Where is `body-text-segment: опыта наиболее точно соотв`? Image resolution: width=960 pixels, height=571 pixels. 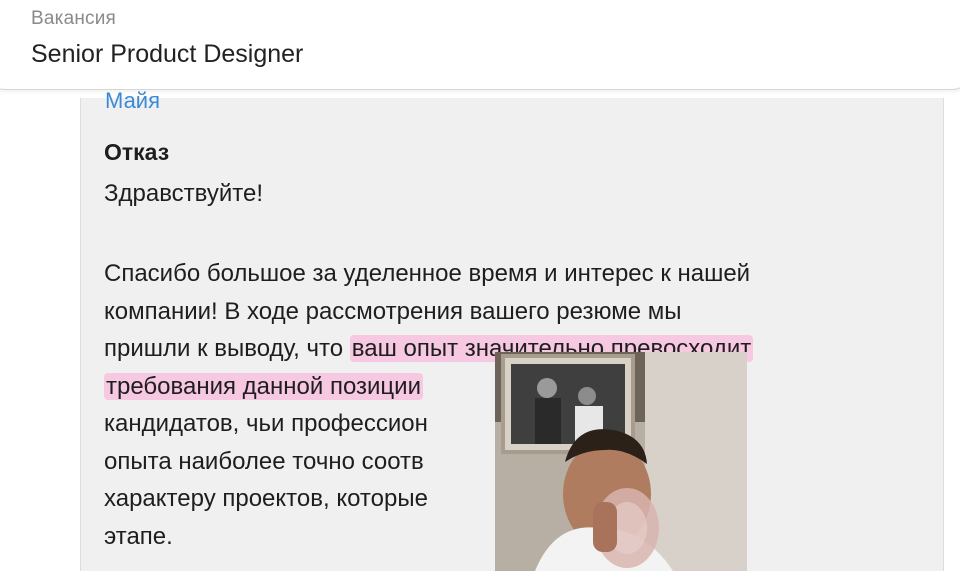 body-text-segment: опыта наиболее точно соотв is located at coordinates (264, 461).